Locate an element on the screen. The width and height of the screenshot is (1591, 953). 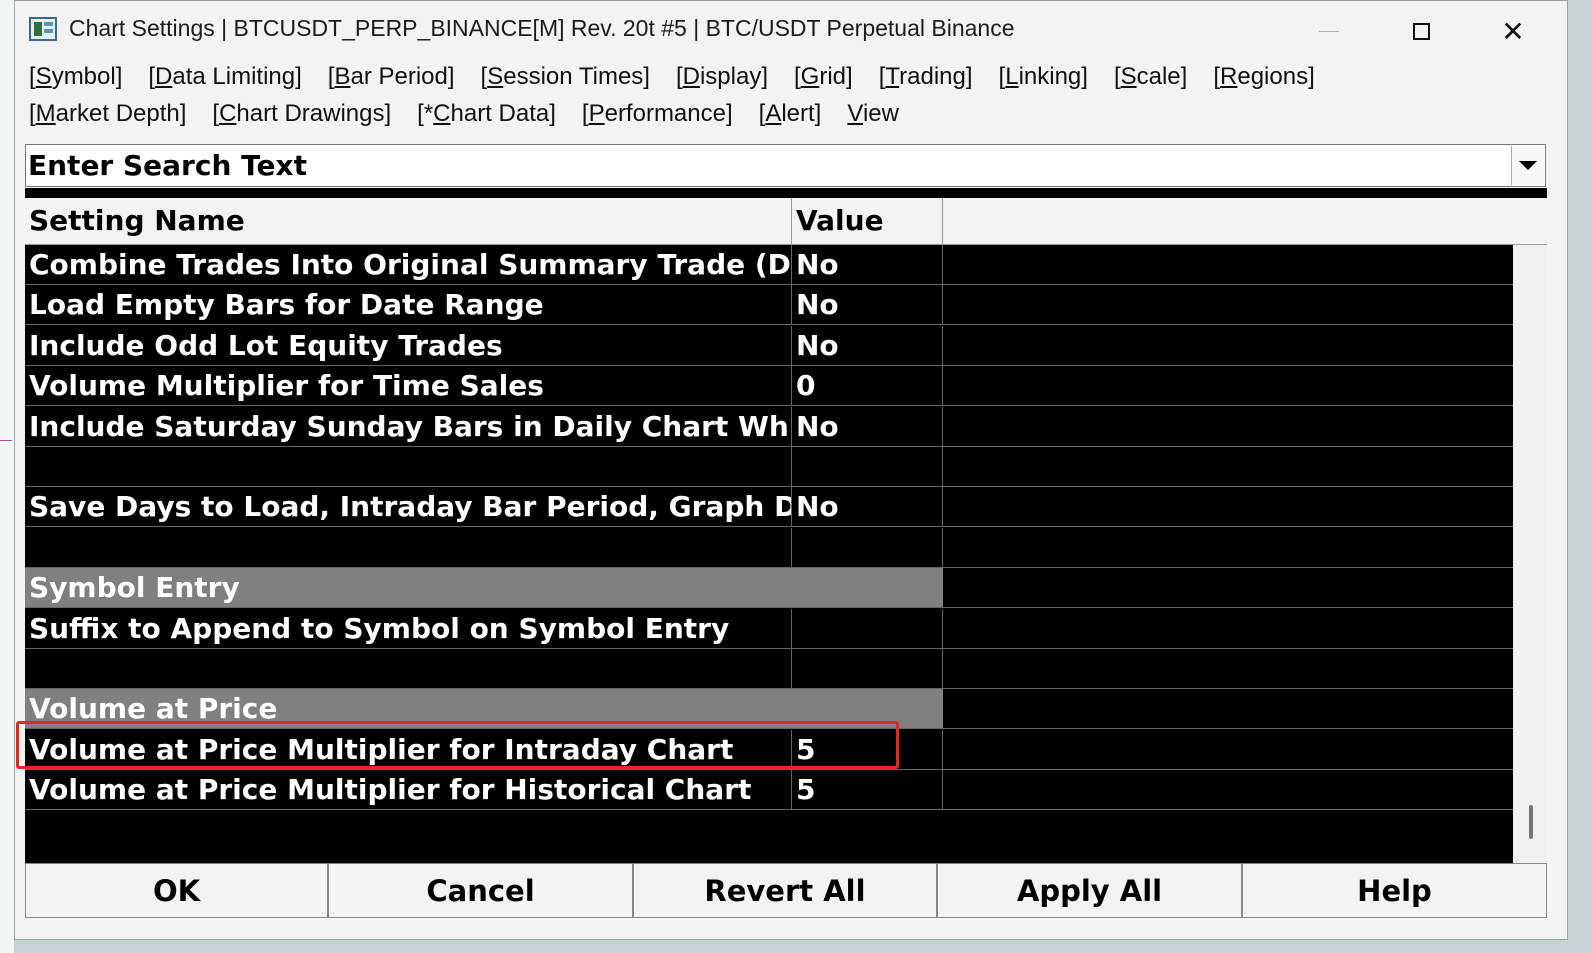
chevron-down-icon is located at coordinates (1528, 165).